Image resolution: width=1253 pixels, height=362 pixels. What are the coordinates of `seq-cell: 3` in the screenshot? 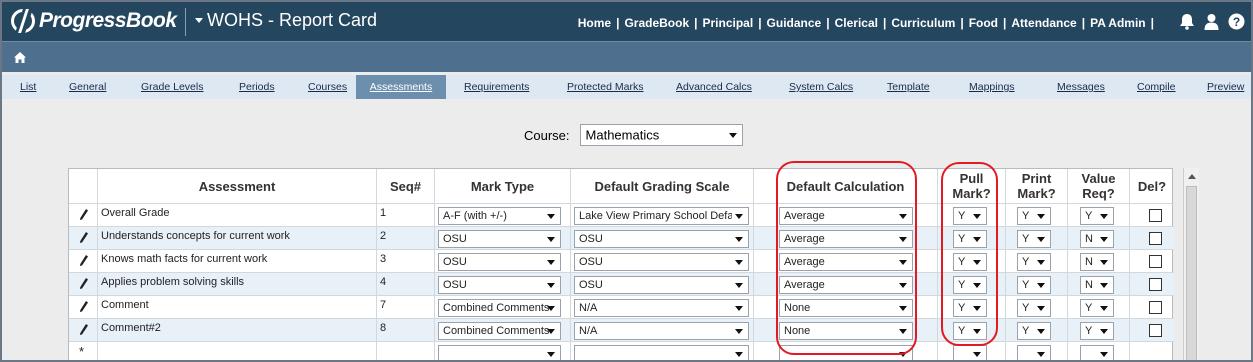 It's located at (406, 261).